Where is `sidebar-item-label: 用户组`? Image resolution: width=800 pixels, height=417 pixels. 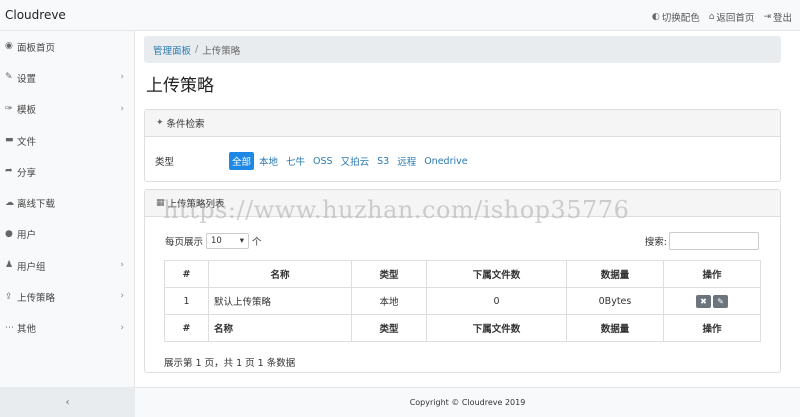
sidebar-item-label: 用户组 is located at coordinates (31, 267).